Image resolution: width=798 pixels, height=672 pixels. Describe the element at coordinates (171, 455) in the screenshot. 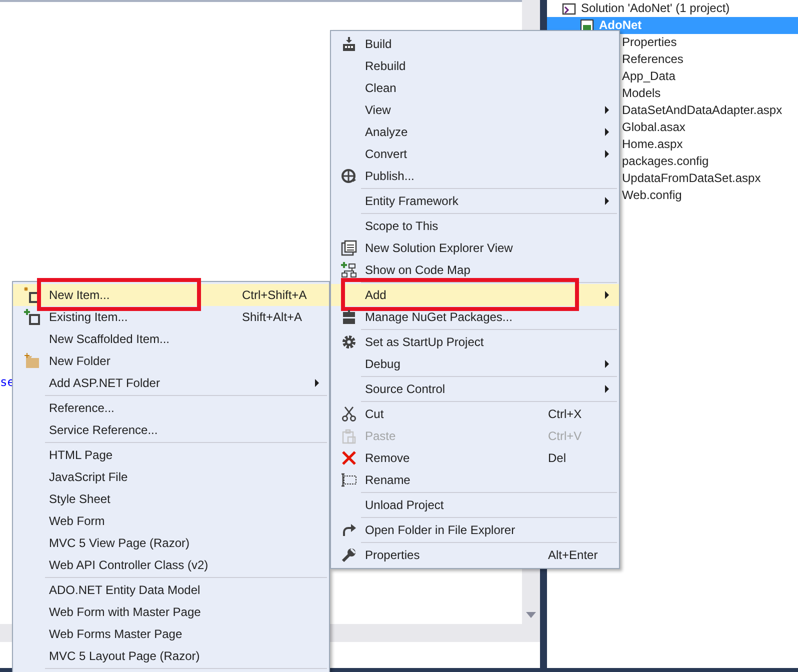

I see `menu-item: HTML Page` at that location.